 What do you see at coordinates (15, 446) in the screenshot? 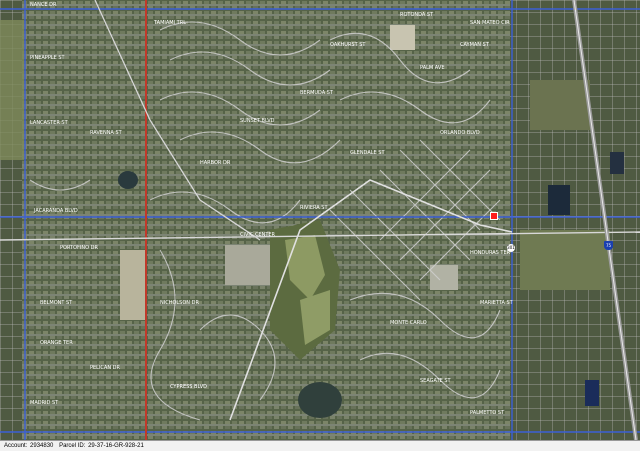
I see `account-label: Account` at bounding box center [15, 446].